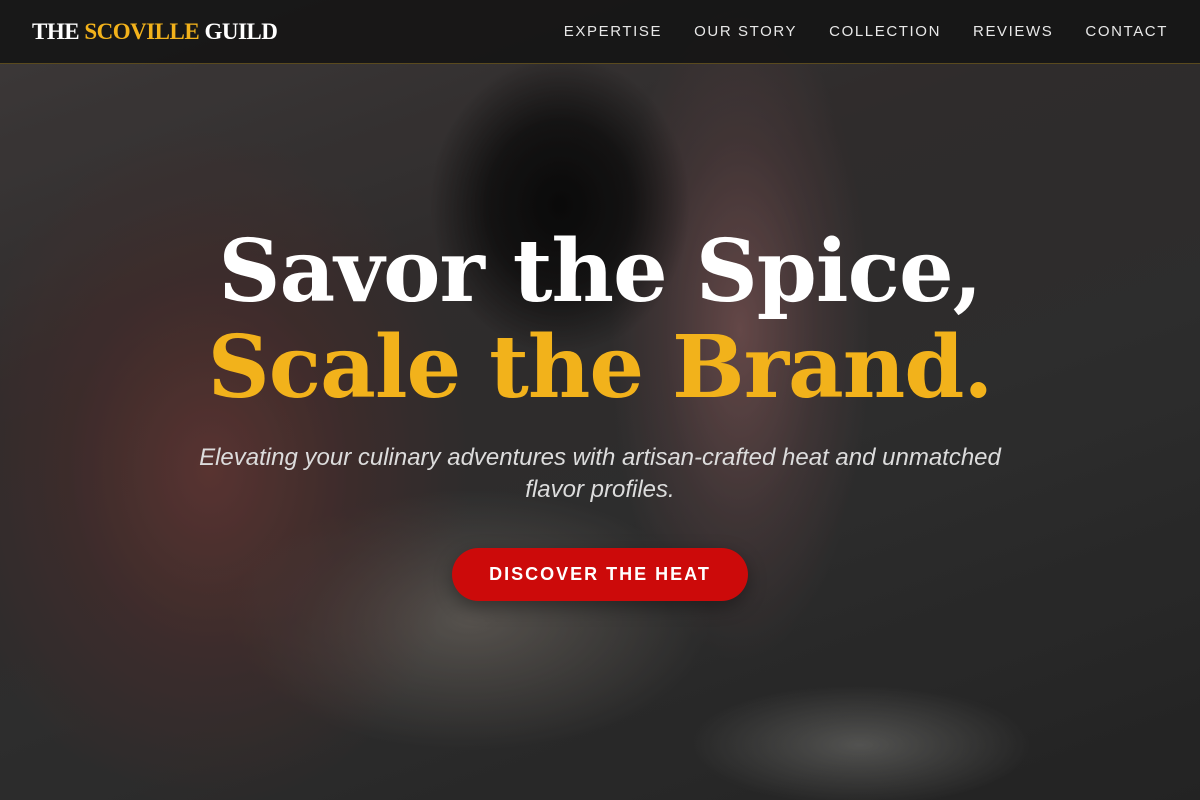 This screenshot has width=1200, height=800. I want to click on logo-prefix: THE, so click(58, 31).